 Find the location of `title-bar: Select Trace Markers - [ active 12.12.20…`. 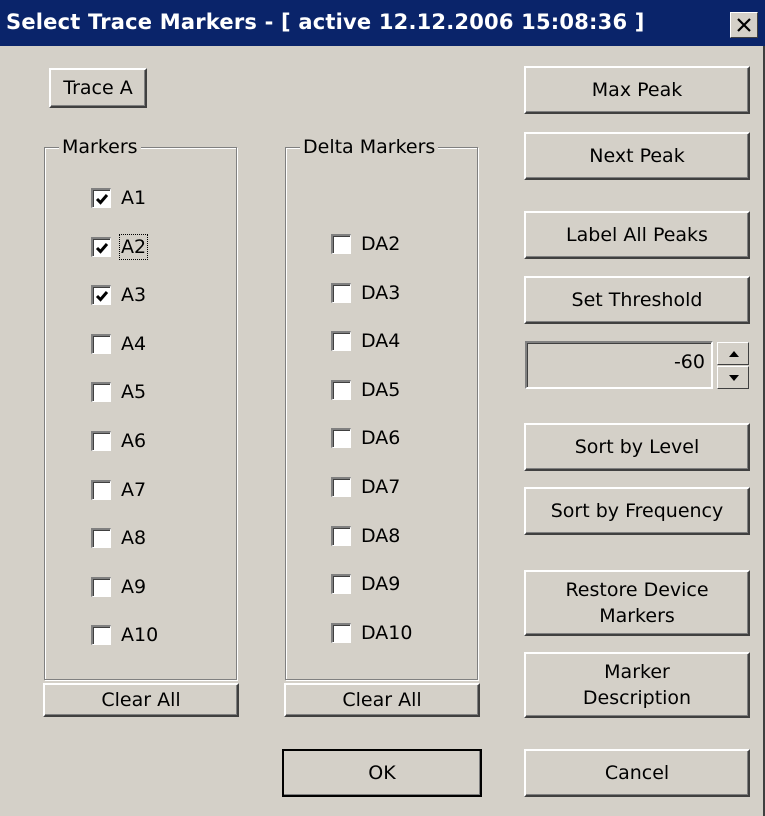

title-bar: Select Trace Markers - [ active 12.12.20… is located at coordinates (382, 23).